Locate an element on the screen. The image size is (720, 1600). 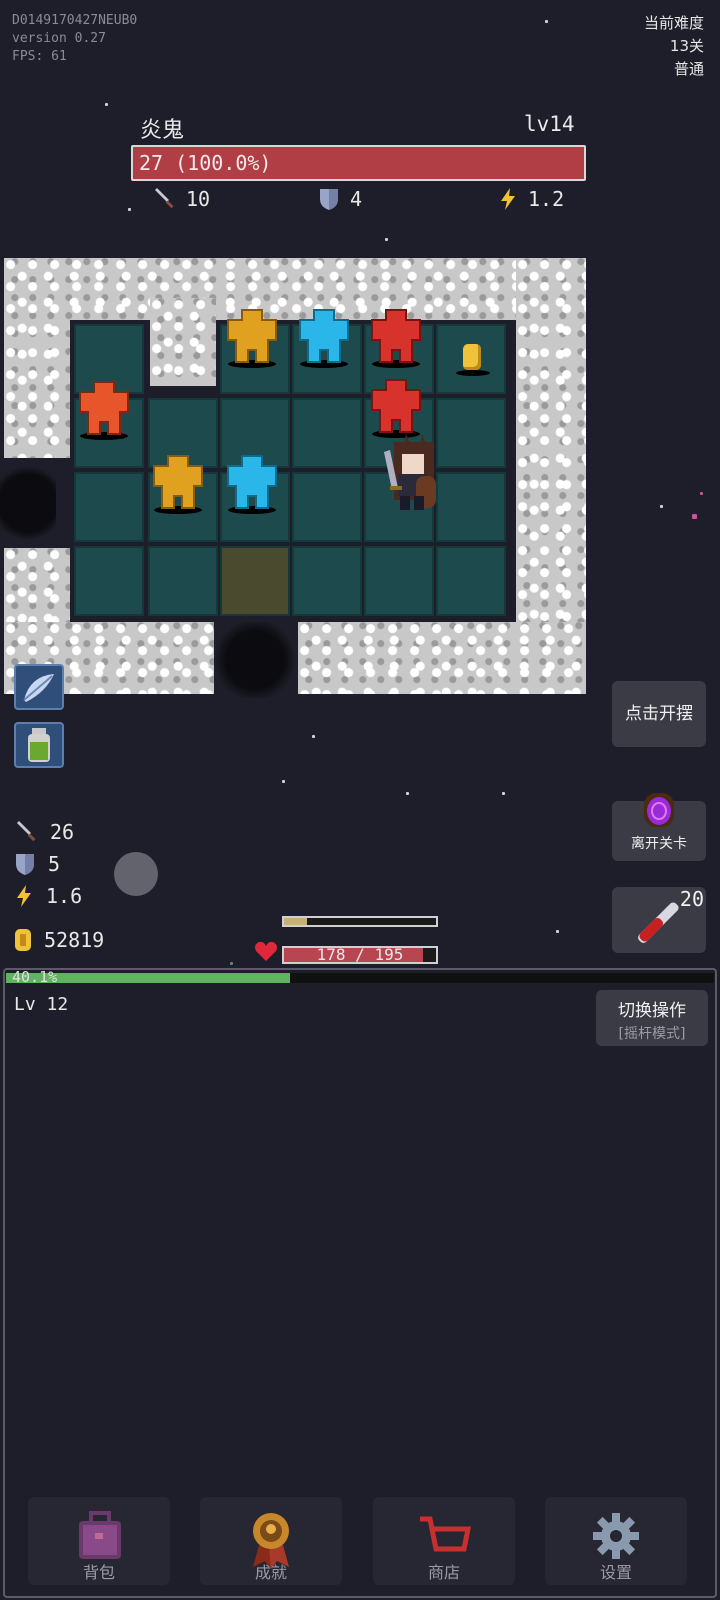
player-speed: 1.6 is located at coordinates (48, 896).